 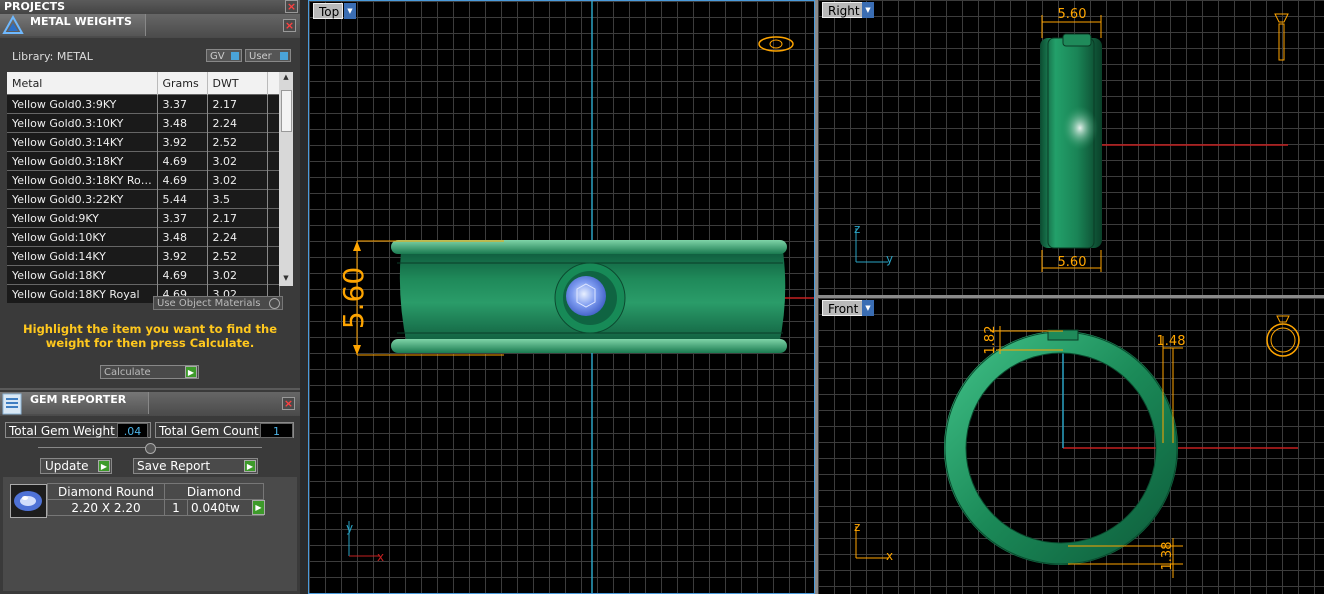 I want to click on cell-metal: Yellow Gold:10KY, so click(x=82, y=237).